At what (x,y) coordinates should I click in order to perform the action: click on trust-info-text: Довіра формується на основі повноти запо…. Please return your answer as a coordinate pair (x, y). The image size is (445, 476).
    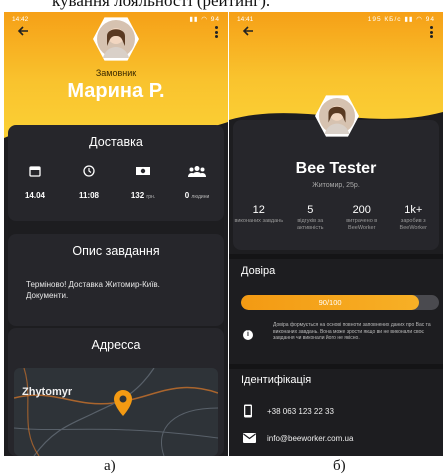
    Looking at the image, I should click on (352, 331).